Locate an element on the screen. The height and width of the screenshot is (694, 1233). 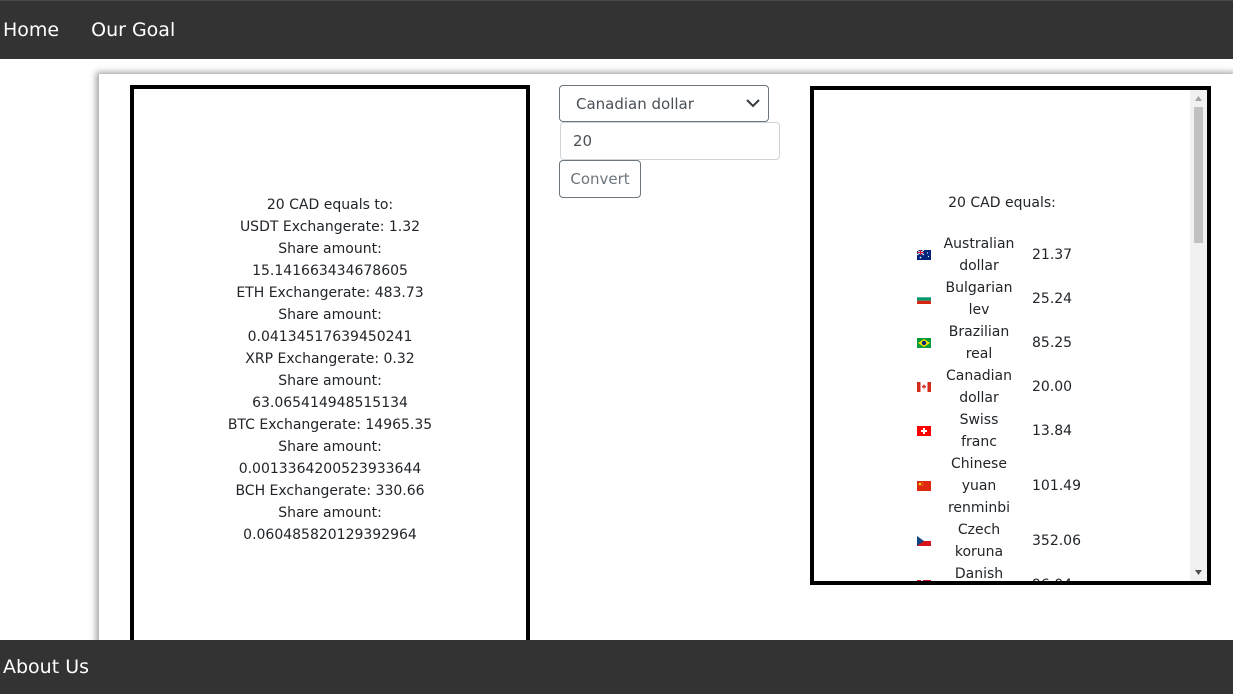
scrollbar-thumb is located at coordinates (1198, 175).